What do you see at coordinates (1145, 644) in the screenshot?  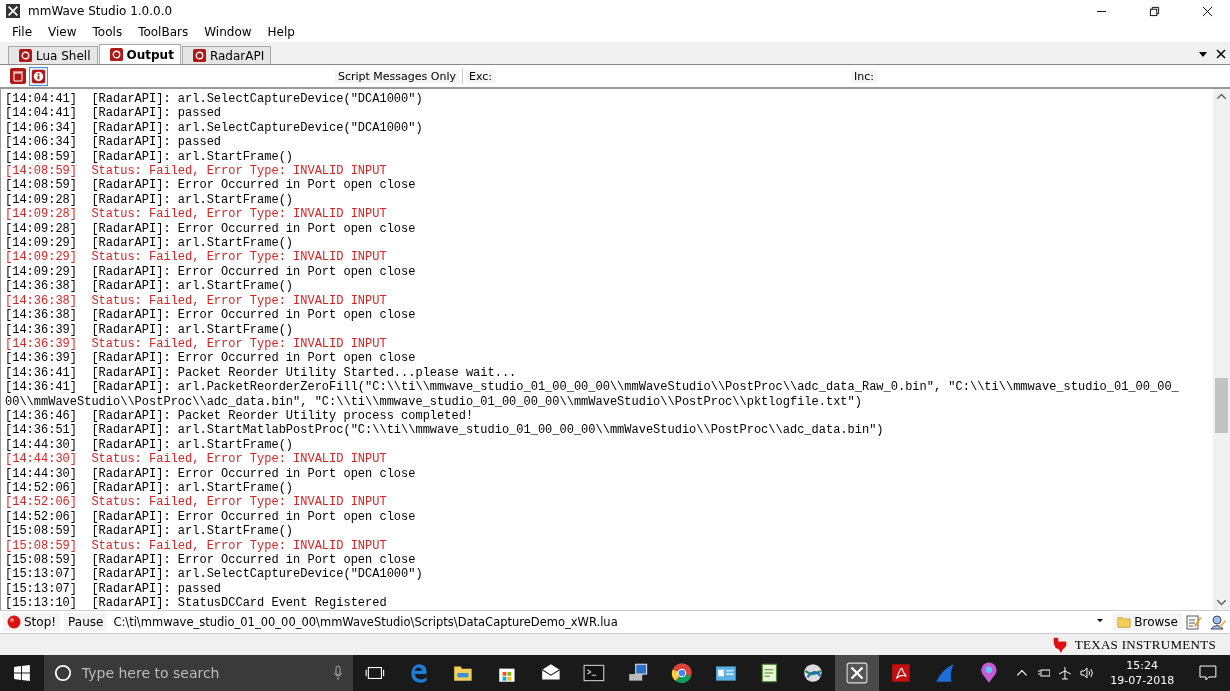 I see `brand-logo-text: TEXAS INSTRUMENTS` at bounding box center [1145, 644].